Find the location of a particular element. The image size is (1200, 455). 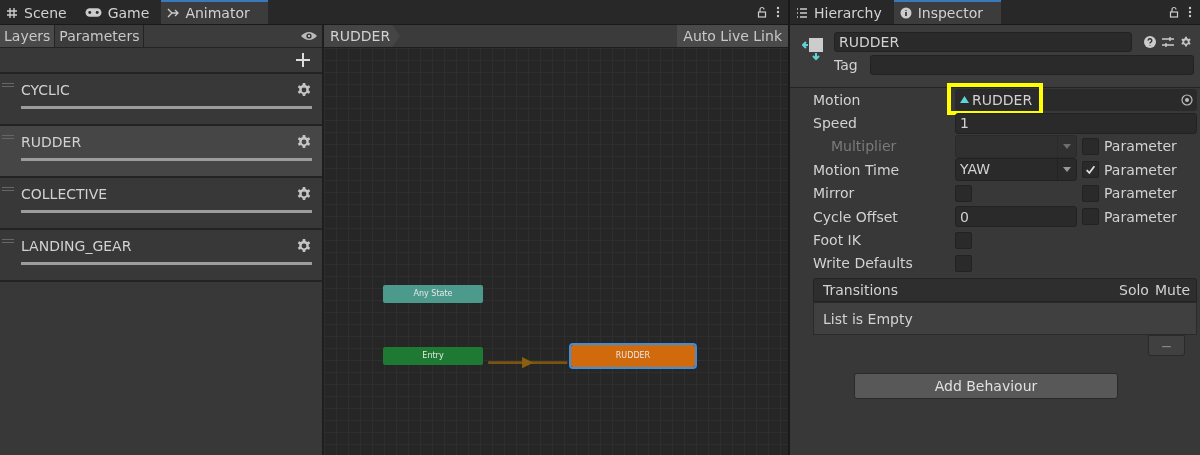

panel-tab: Scene is located at coordinates (39, 12).